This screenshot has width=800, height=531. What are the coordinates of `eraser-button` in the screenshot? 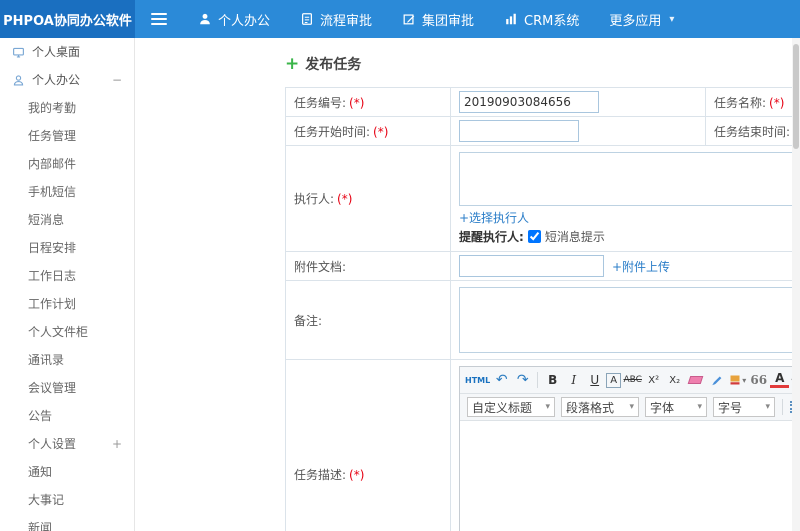 It's located at (695, 380).